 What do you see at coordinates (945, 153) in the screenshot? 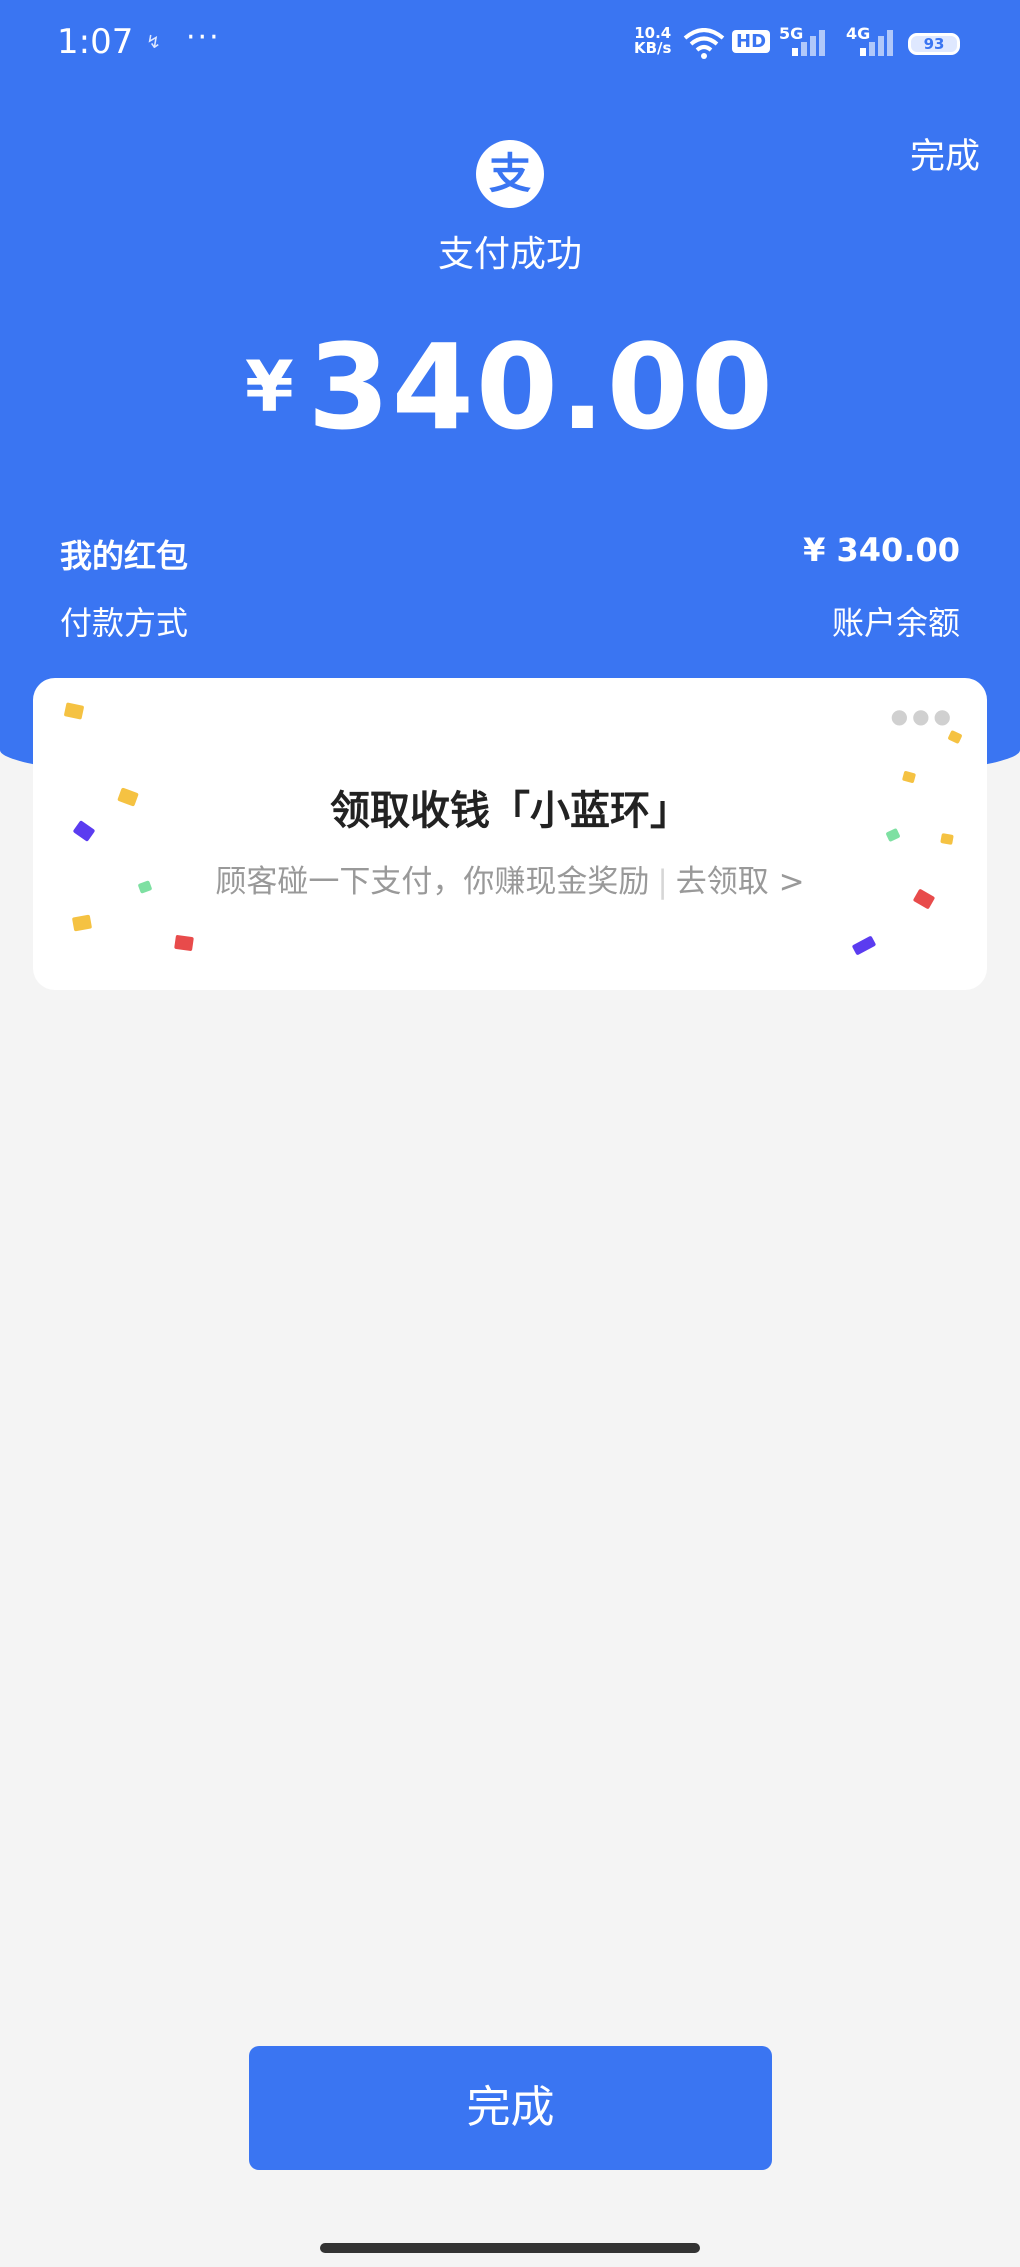
I see `top-done-button: 完成` at bounding box center [945, 153].